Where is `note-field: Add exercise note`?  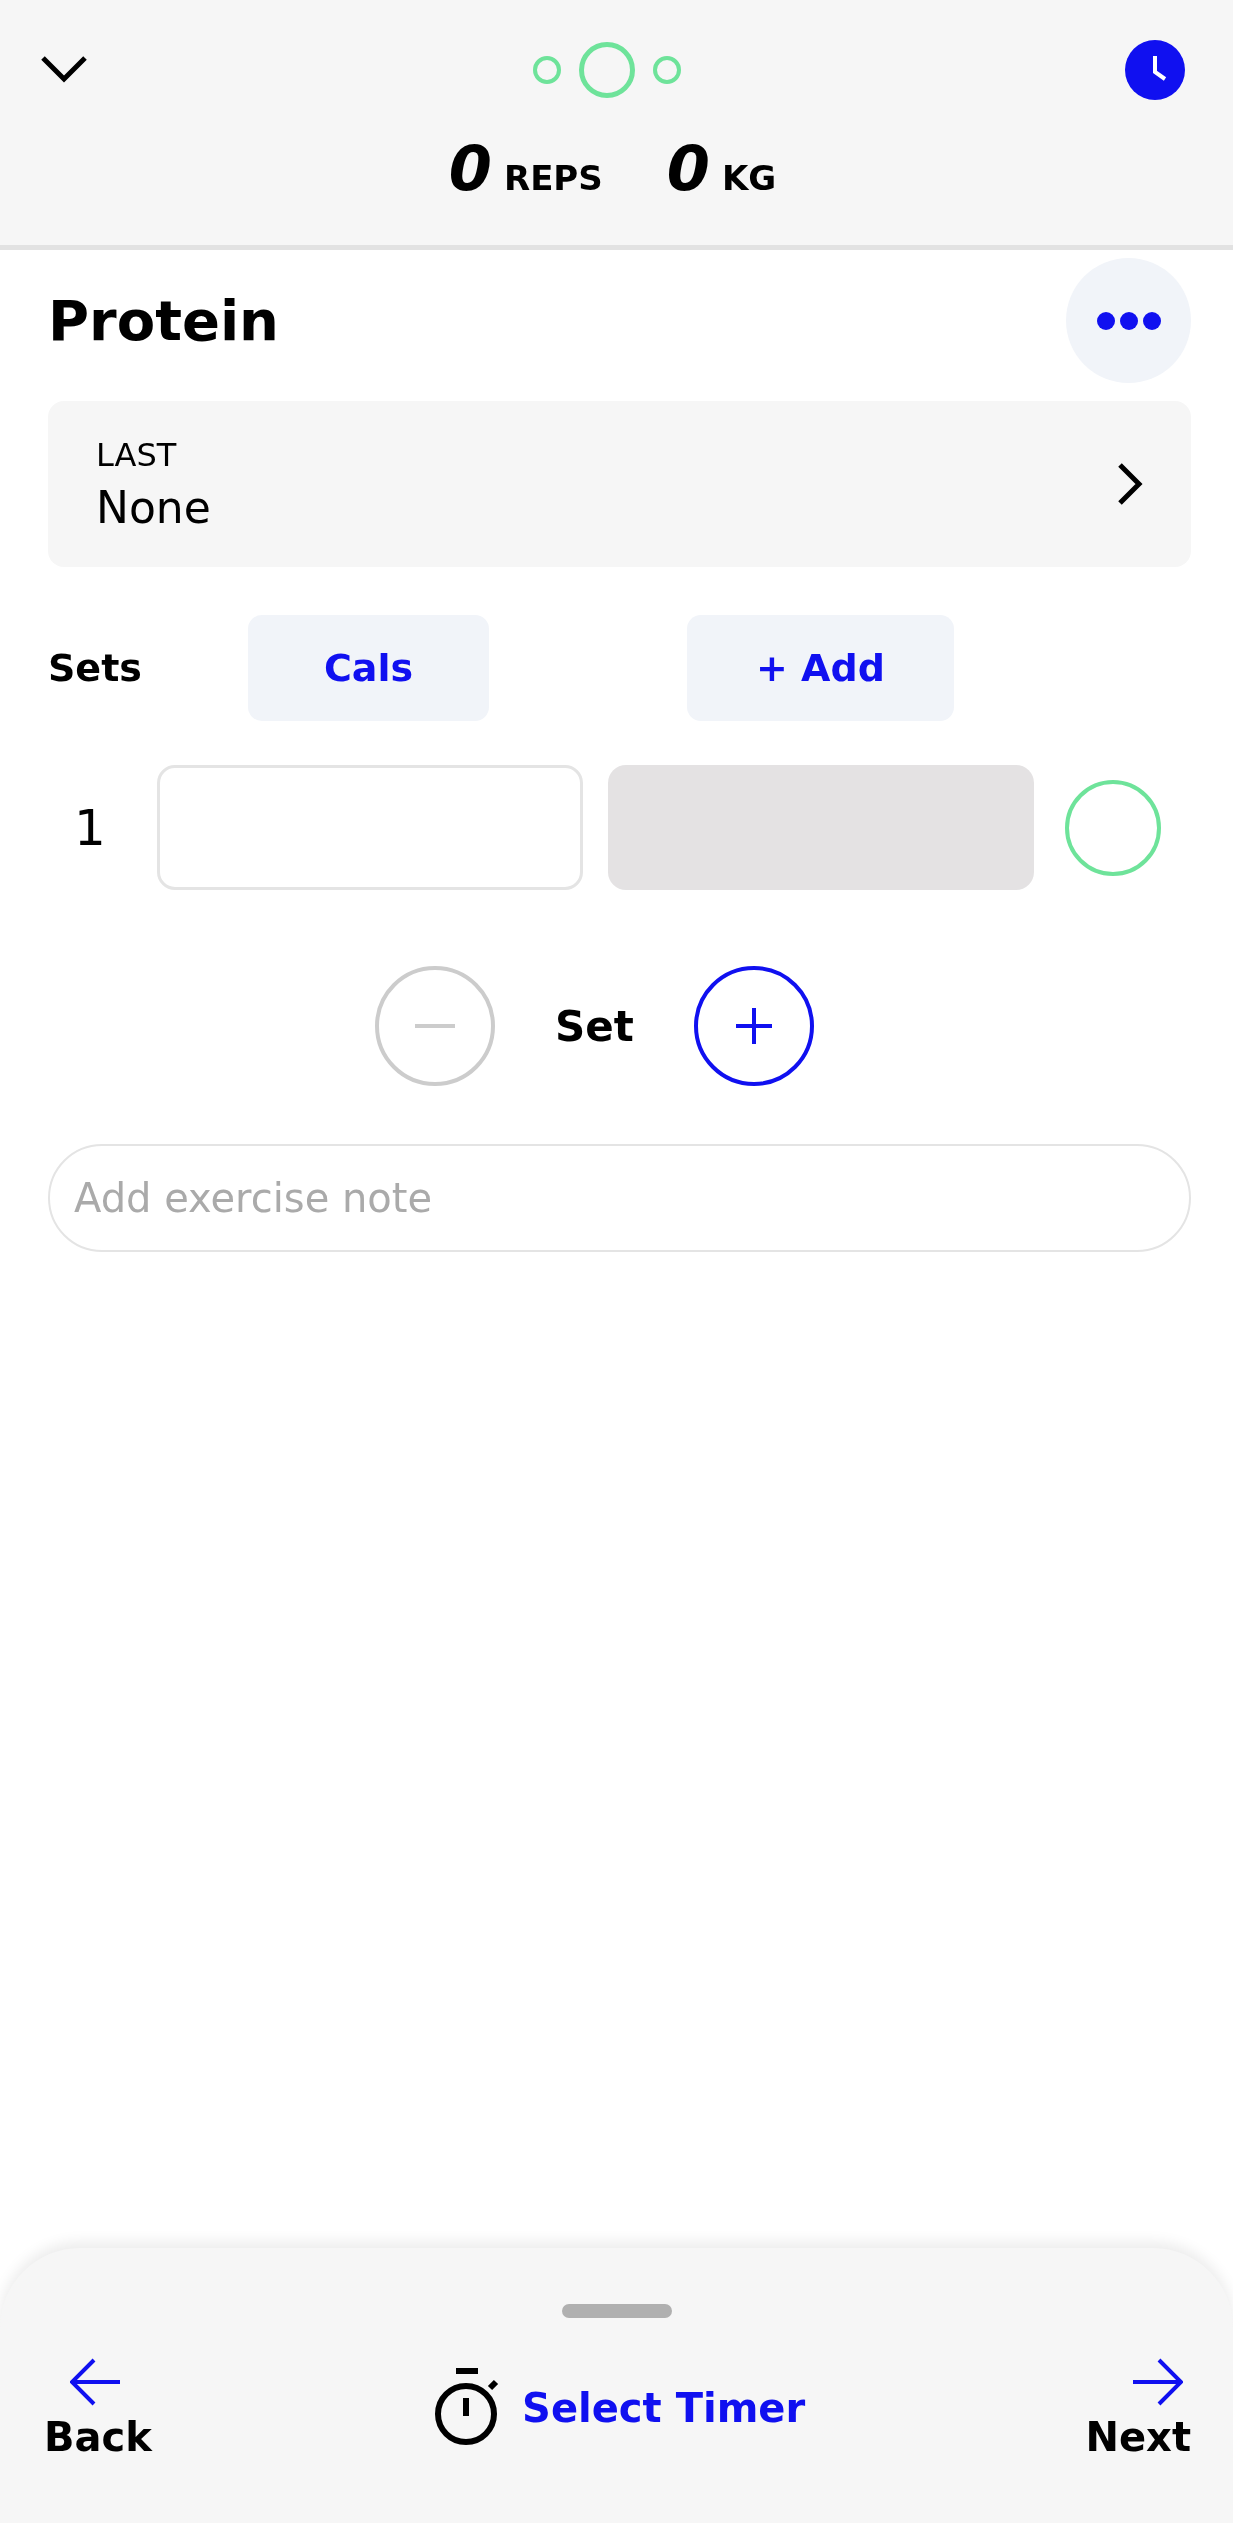
note-field: Add exercise note is located at coordinates (619, 1198).